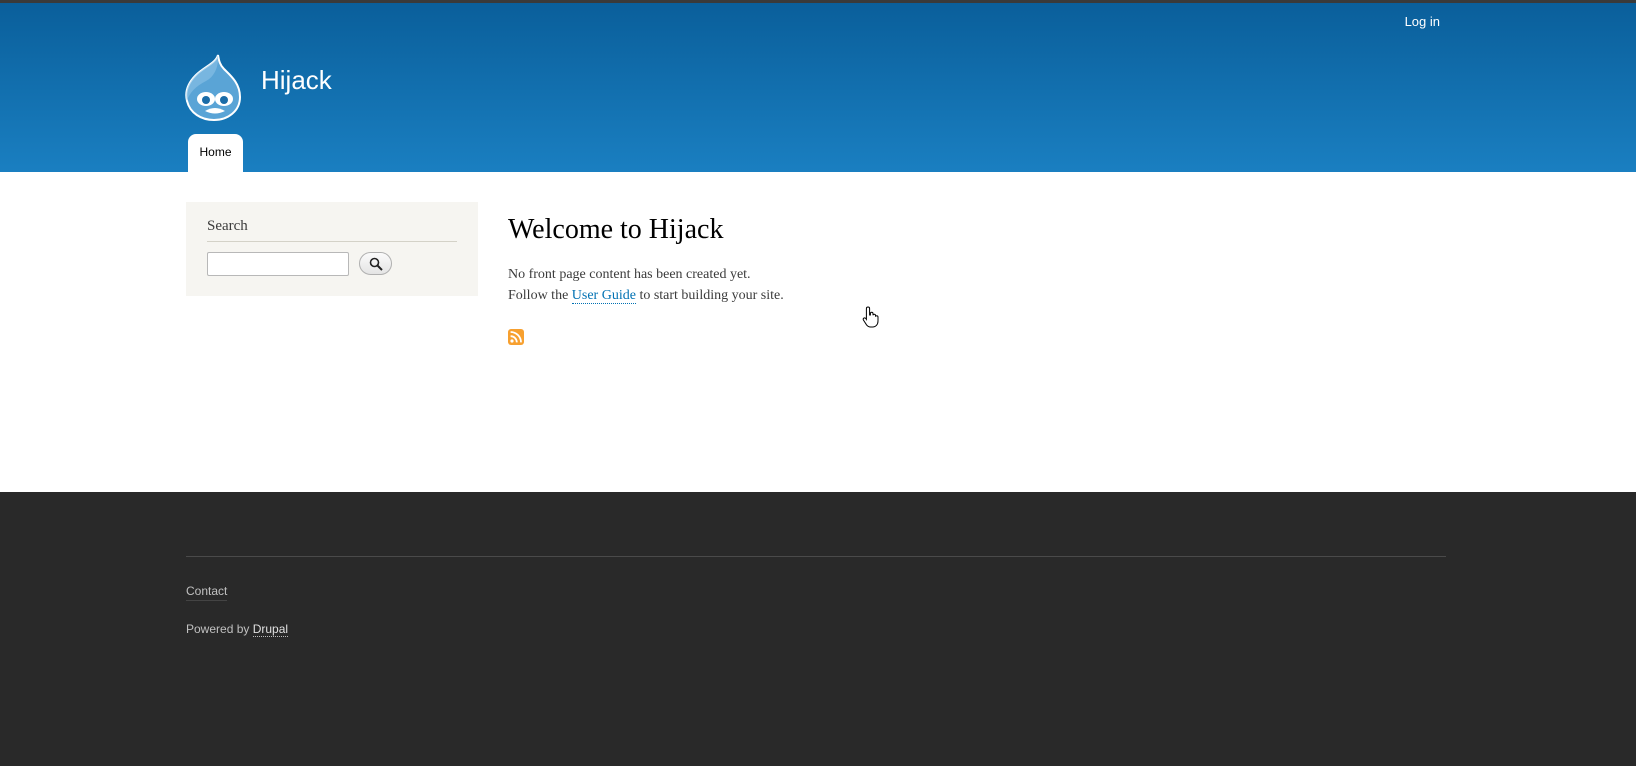 The width and height of the screenshot is (1636, 766). What do you see at coordinates (278, 264) in the screenshot?
I see `search-input` at bounding box center [278, 264].